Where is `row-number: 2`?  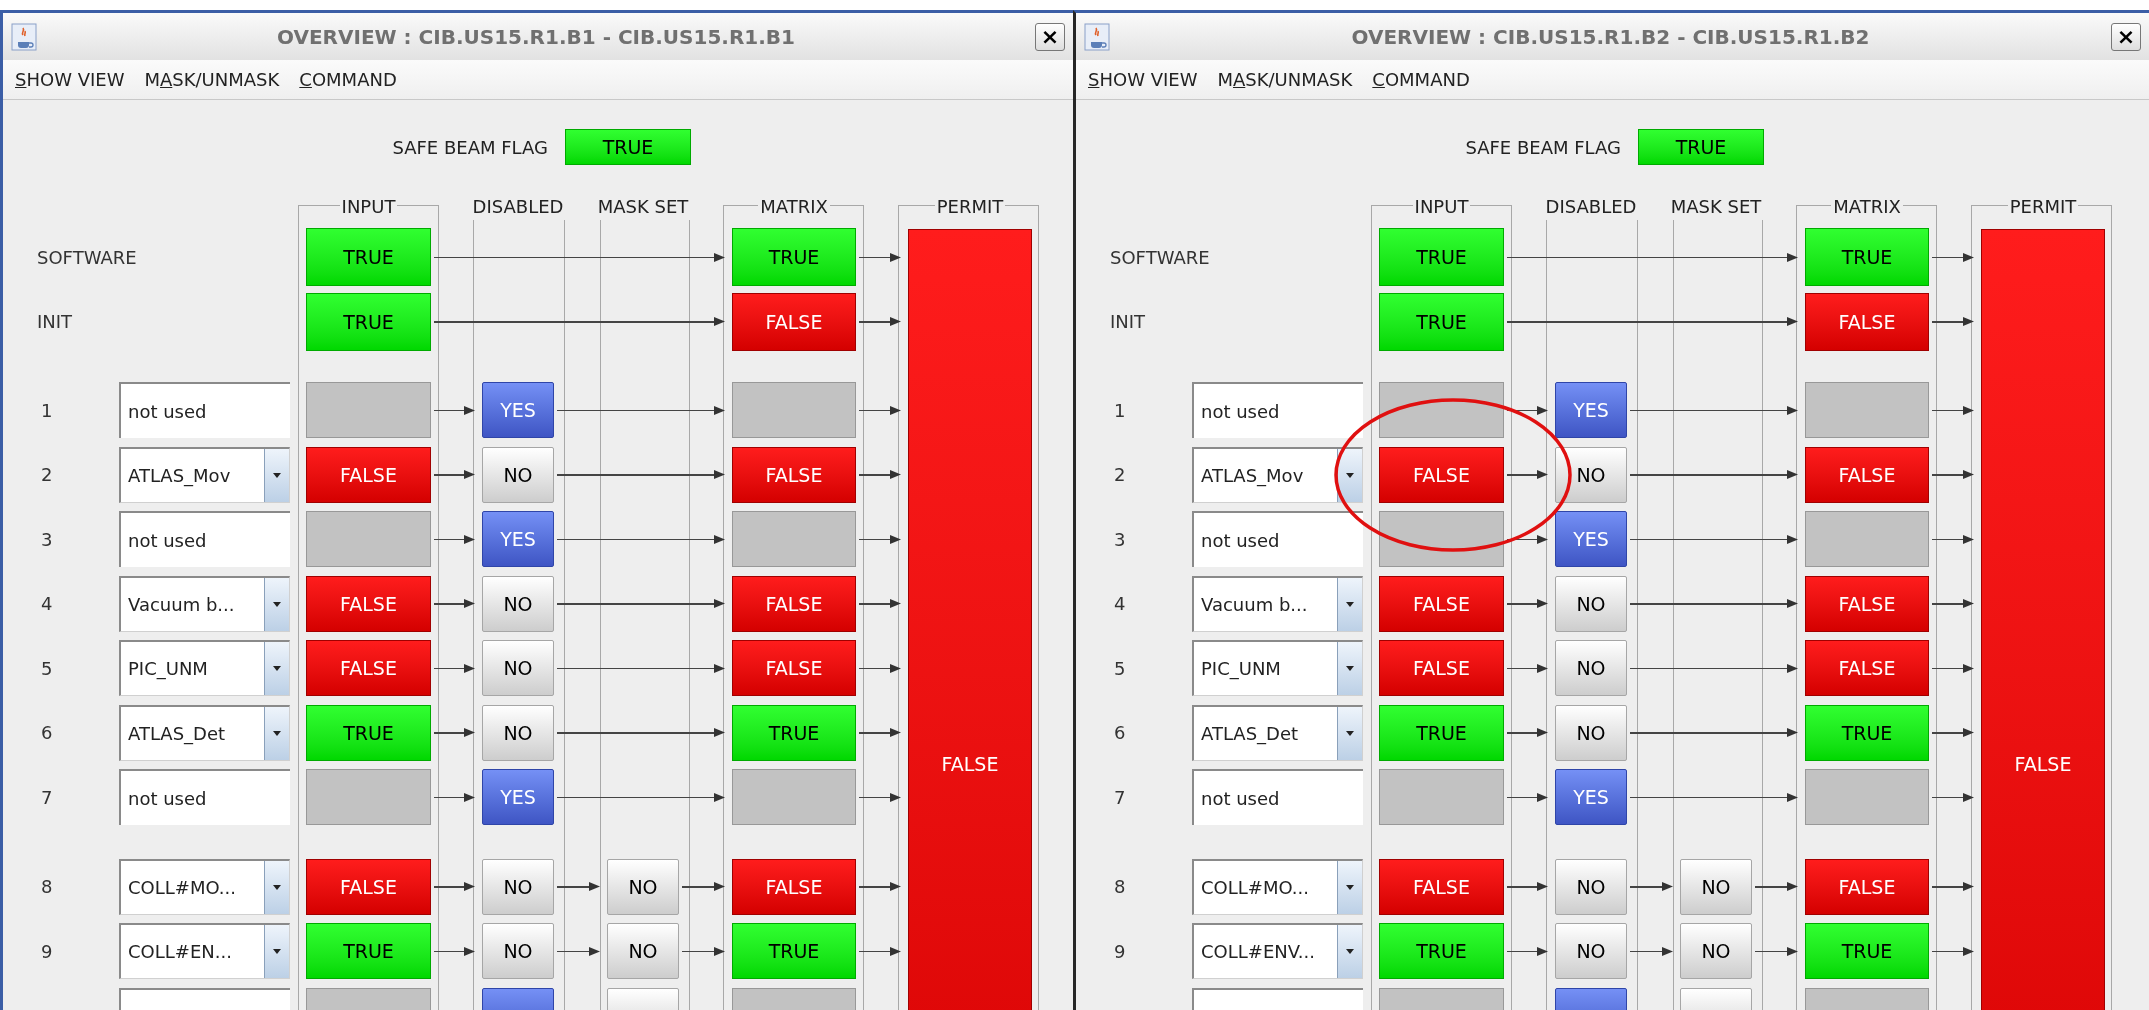
row-number: 2 is located at coordinates (47, 475).